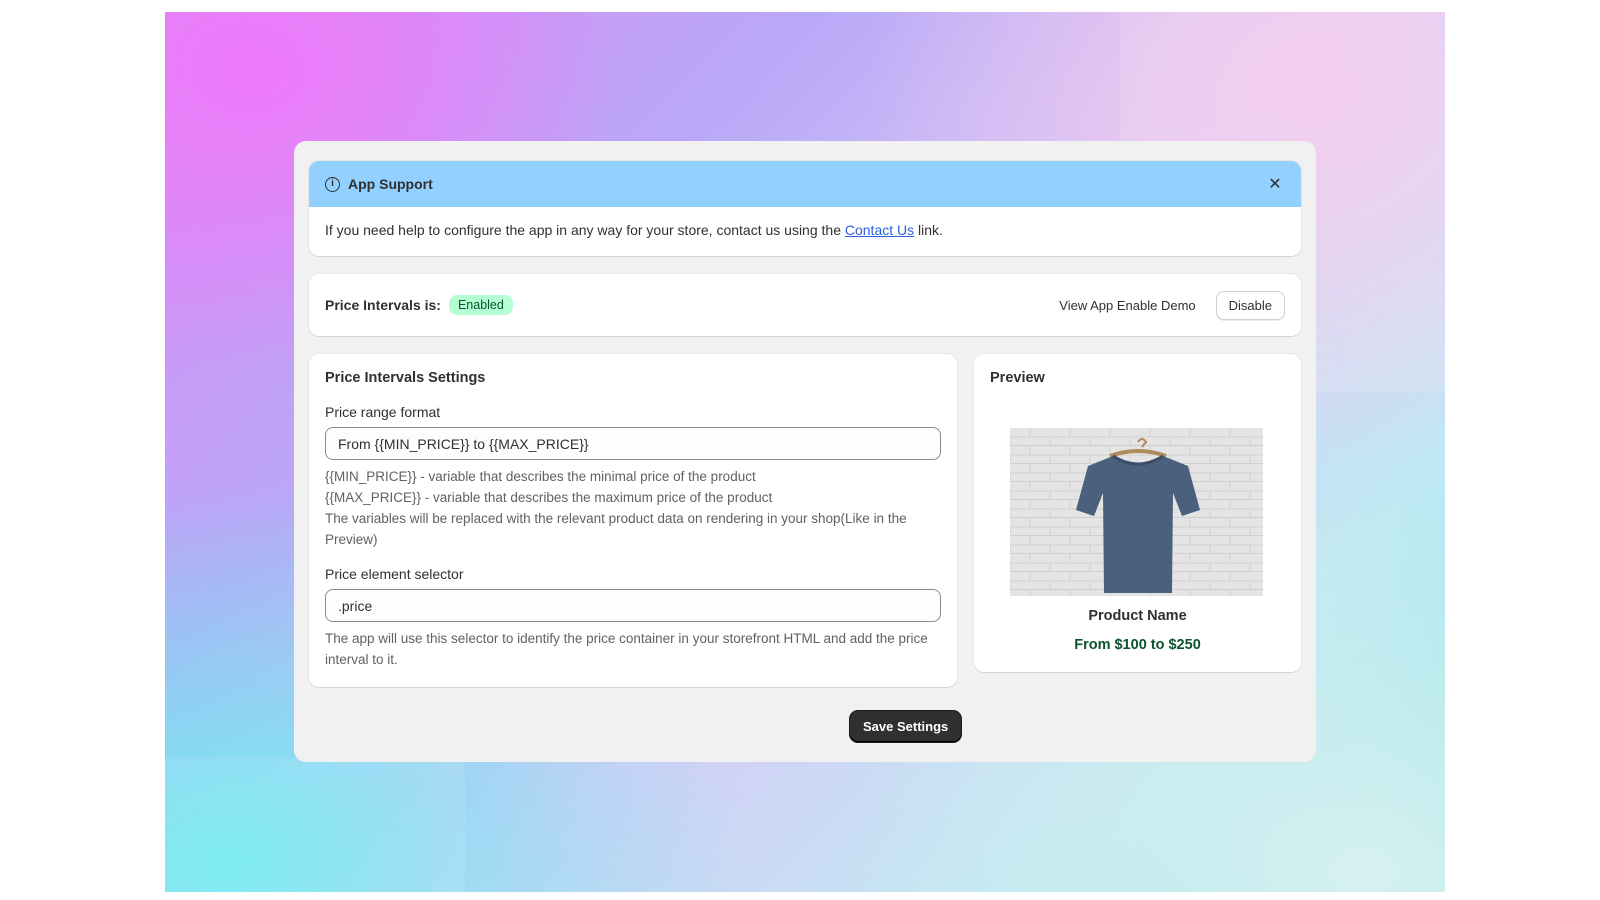  Describe the element at coordinates (928, 230) in the screenshot. I see `banner-text-end: link.` at that location.